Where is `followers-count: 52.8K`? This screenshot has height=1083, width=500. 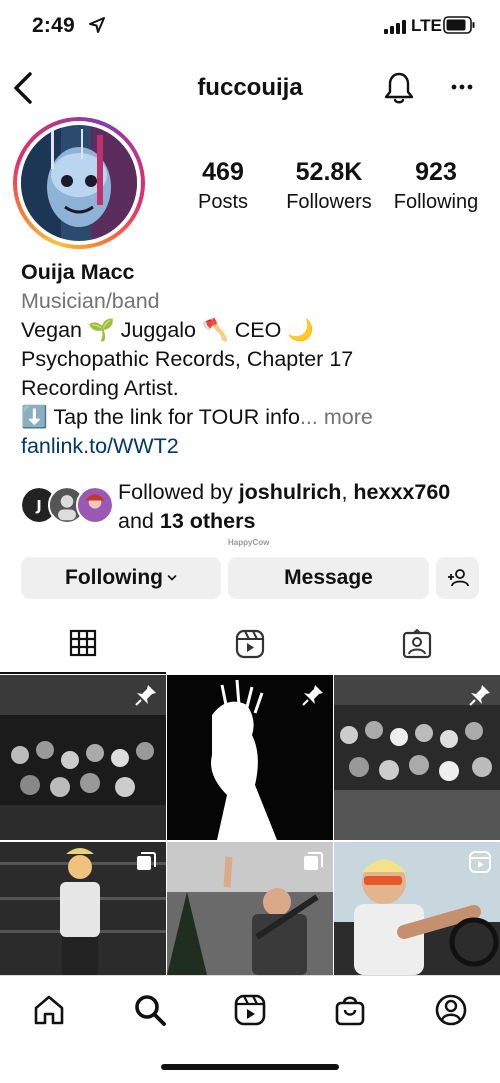 followers-count: 52.8K is located at coordinates (329, 172).